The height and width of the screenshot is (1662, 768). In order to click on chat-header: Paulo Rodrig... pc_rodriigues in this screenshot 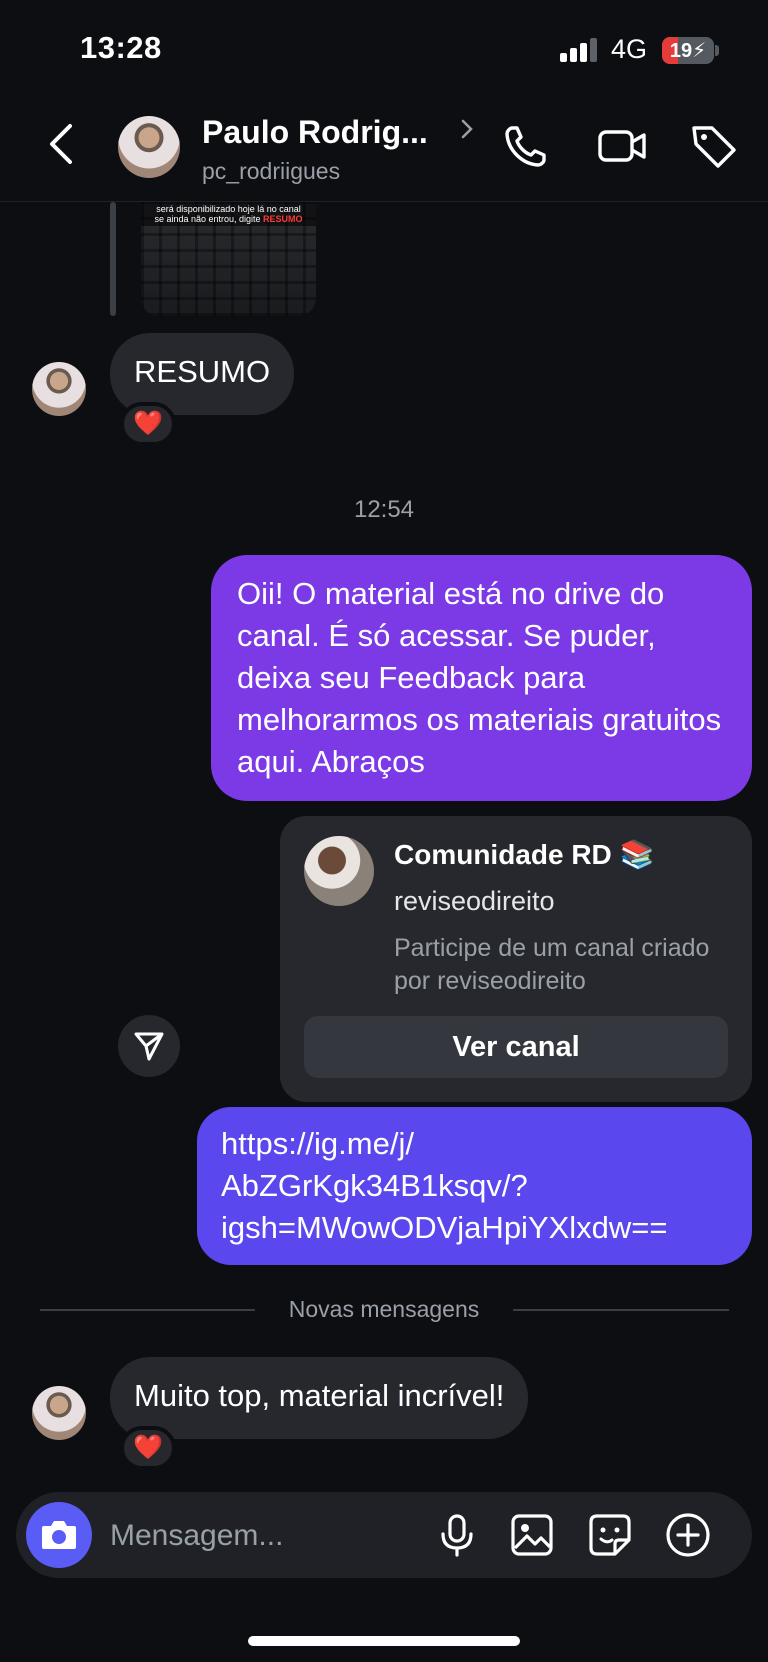, I will do `click(384, 151)`.